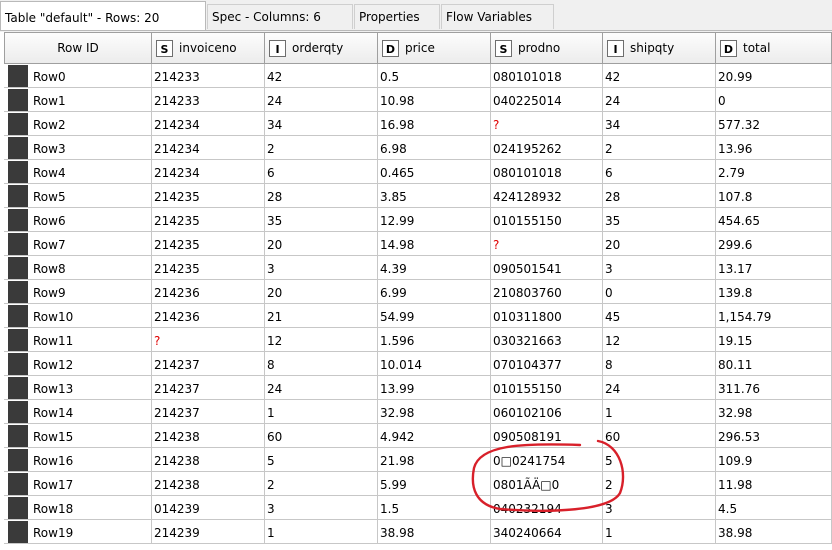 The height and width of the screenshot is (550, 832). What do you see at coordinates (547, 484) in the screenshot?
I see `cell-prodno: 0801ÃÄ□0` at bounding box center [547, 484].